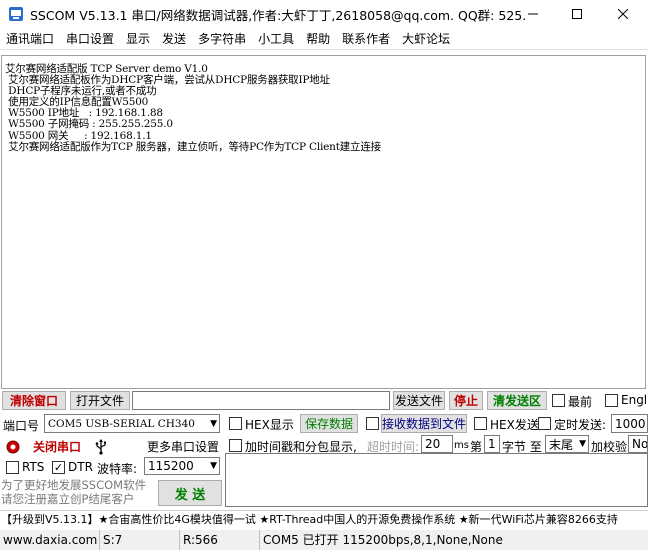  I want to click on latest-label: 最前, so click(580, 402).